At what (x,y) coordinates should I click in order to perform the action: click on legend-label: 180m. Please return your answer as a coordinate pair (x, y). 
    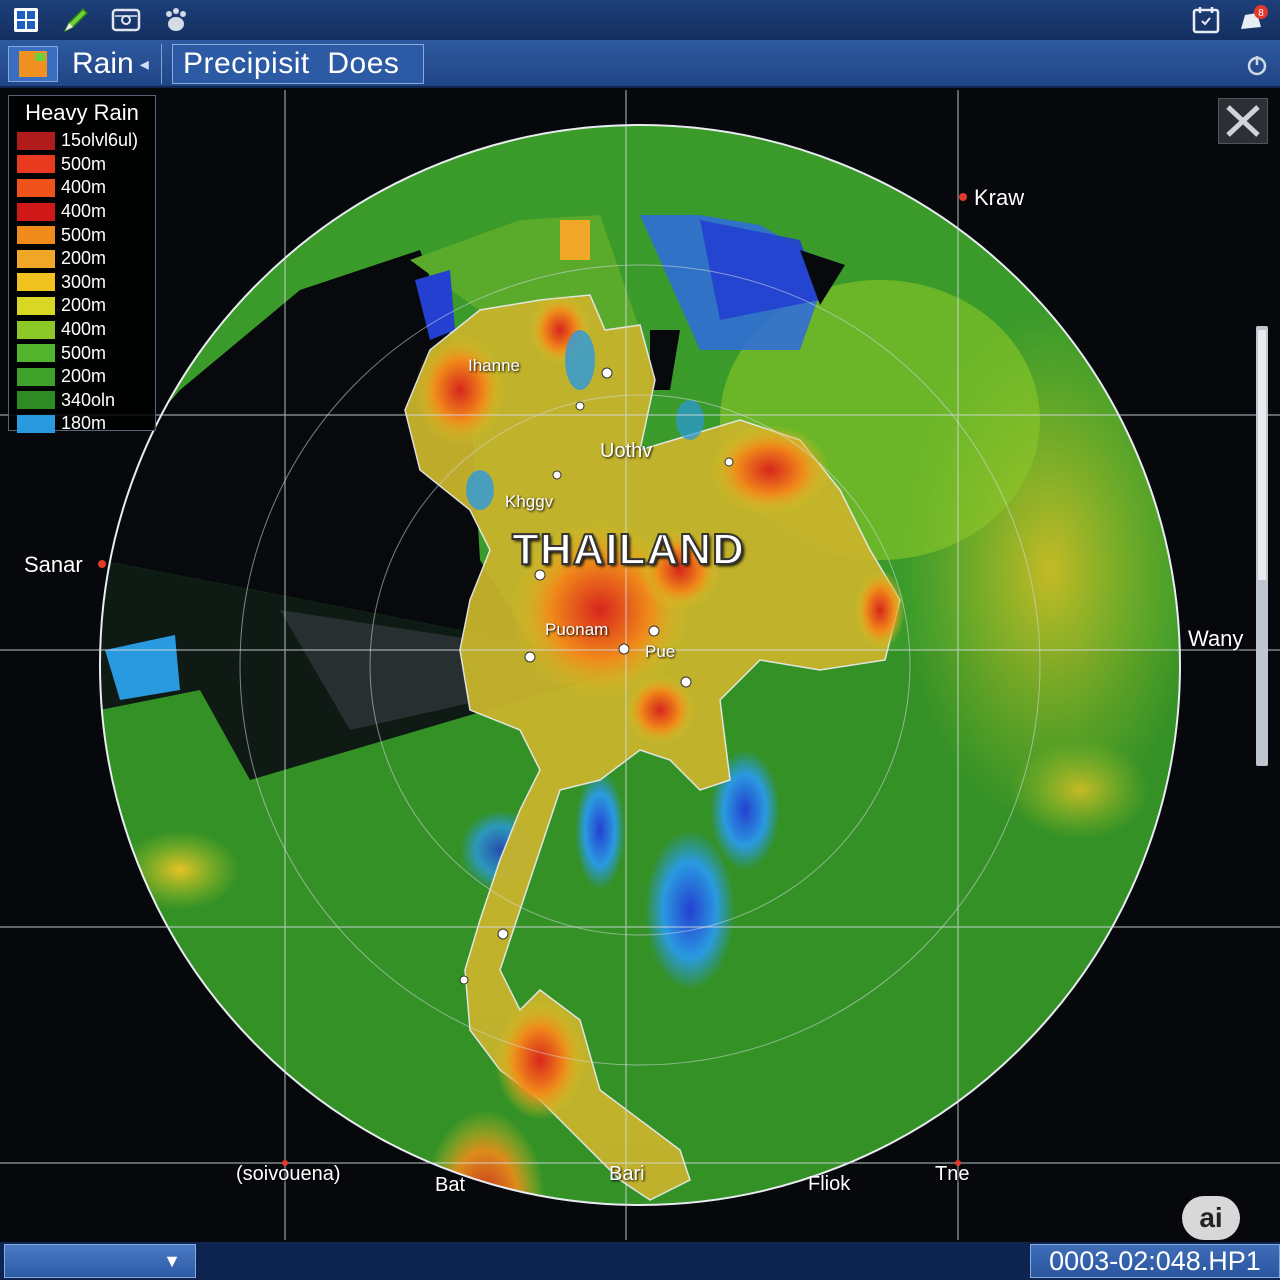
    Looking at the image, I should click on (84, 423).